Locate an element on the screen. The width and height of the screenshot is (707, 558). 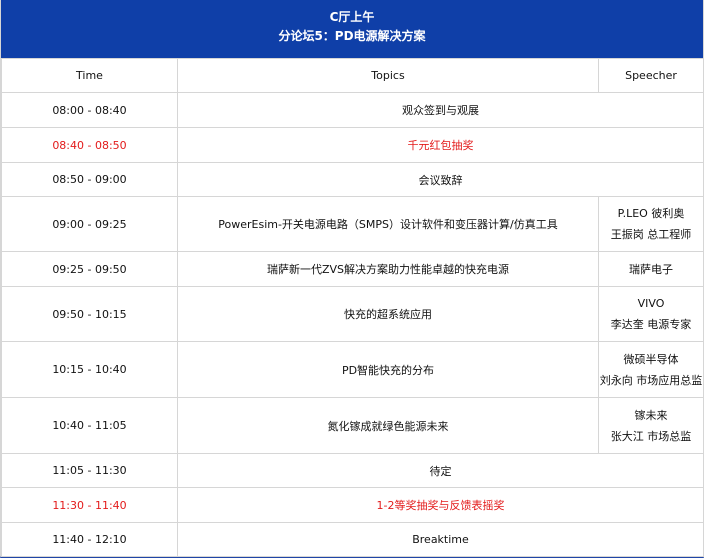
hall-title: C厅上午 is located at coordinates (352, 17).